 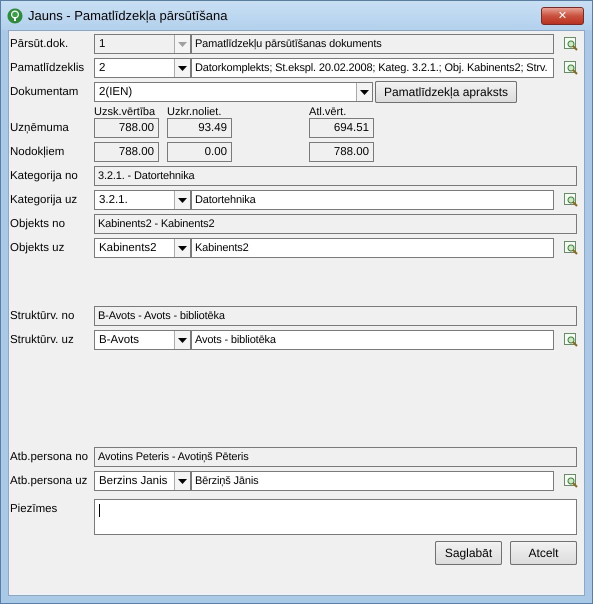 What do you see at coordinates (199, 128) in the screenshot?
I see `value-field: 93.49` at bounding box center [199, 128].